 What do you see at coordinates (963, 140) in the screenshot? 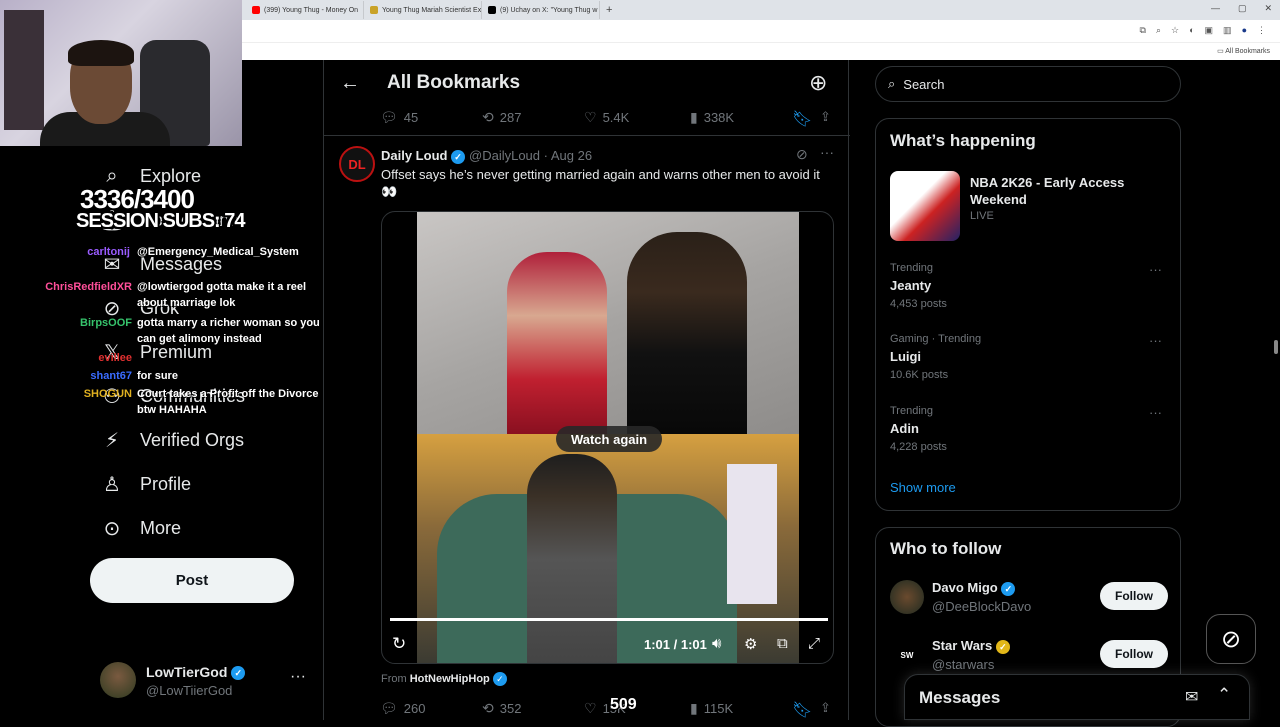
I see `panel-title: What’s happening` at bounding box center [963, 140].